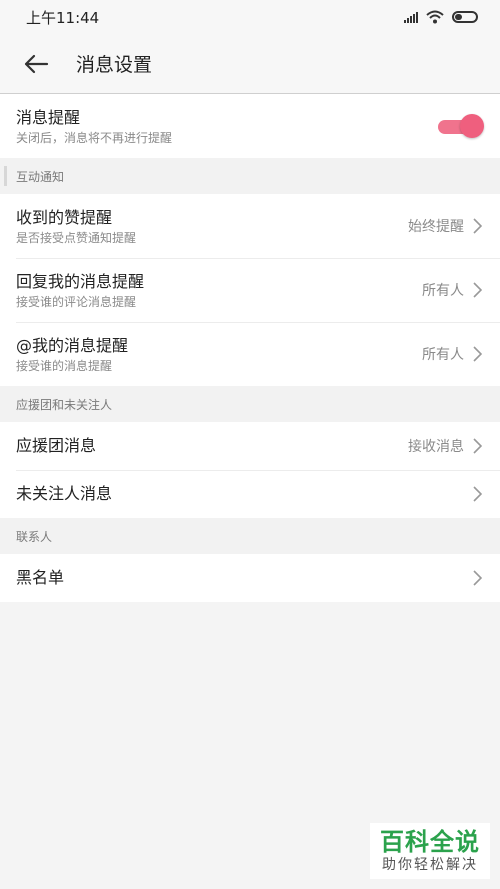  Describe the element at coordinates (56, 445) in the screenshot. I see `support-group-message-title: 应援团消息` at that location.